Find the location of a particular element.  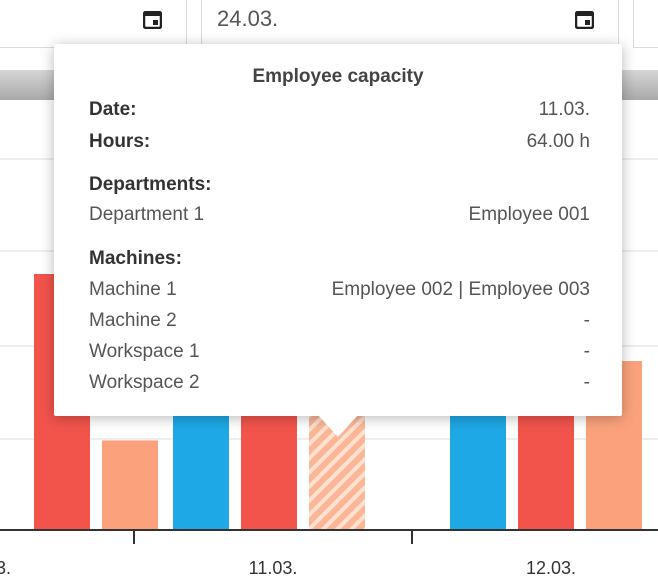

date-label: Date: is located at coordinates (113, 109).